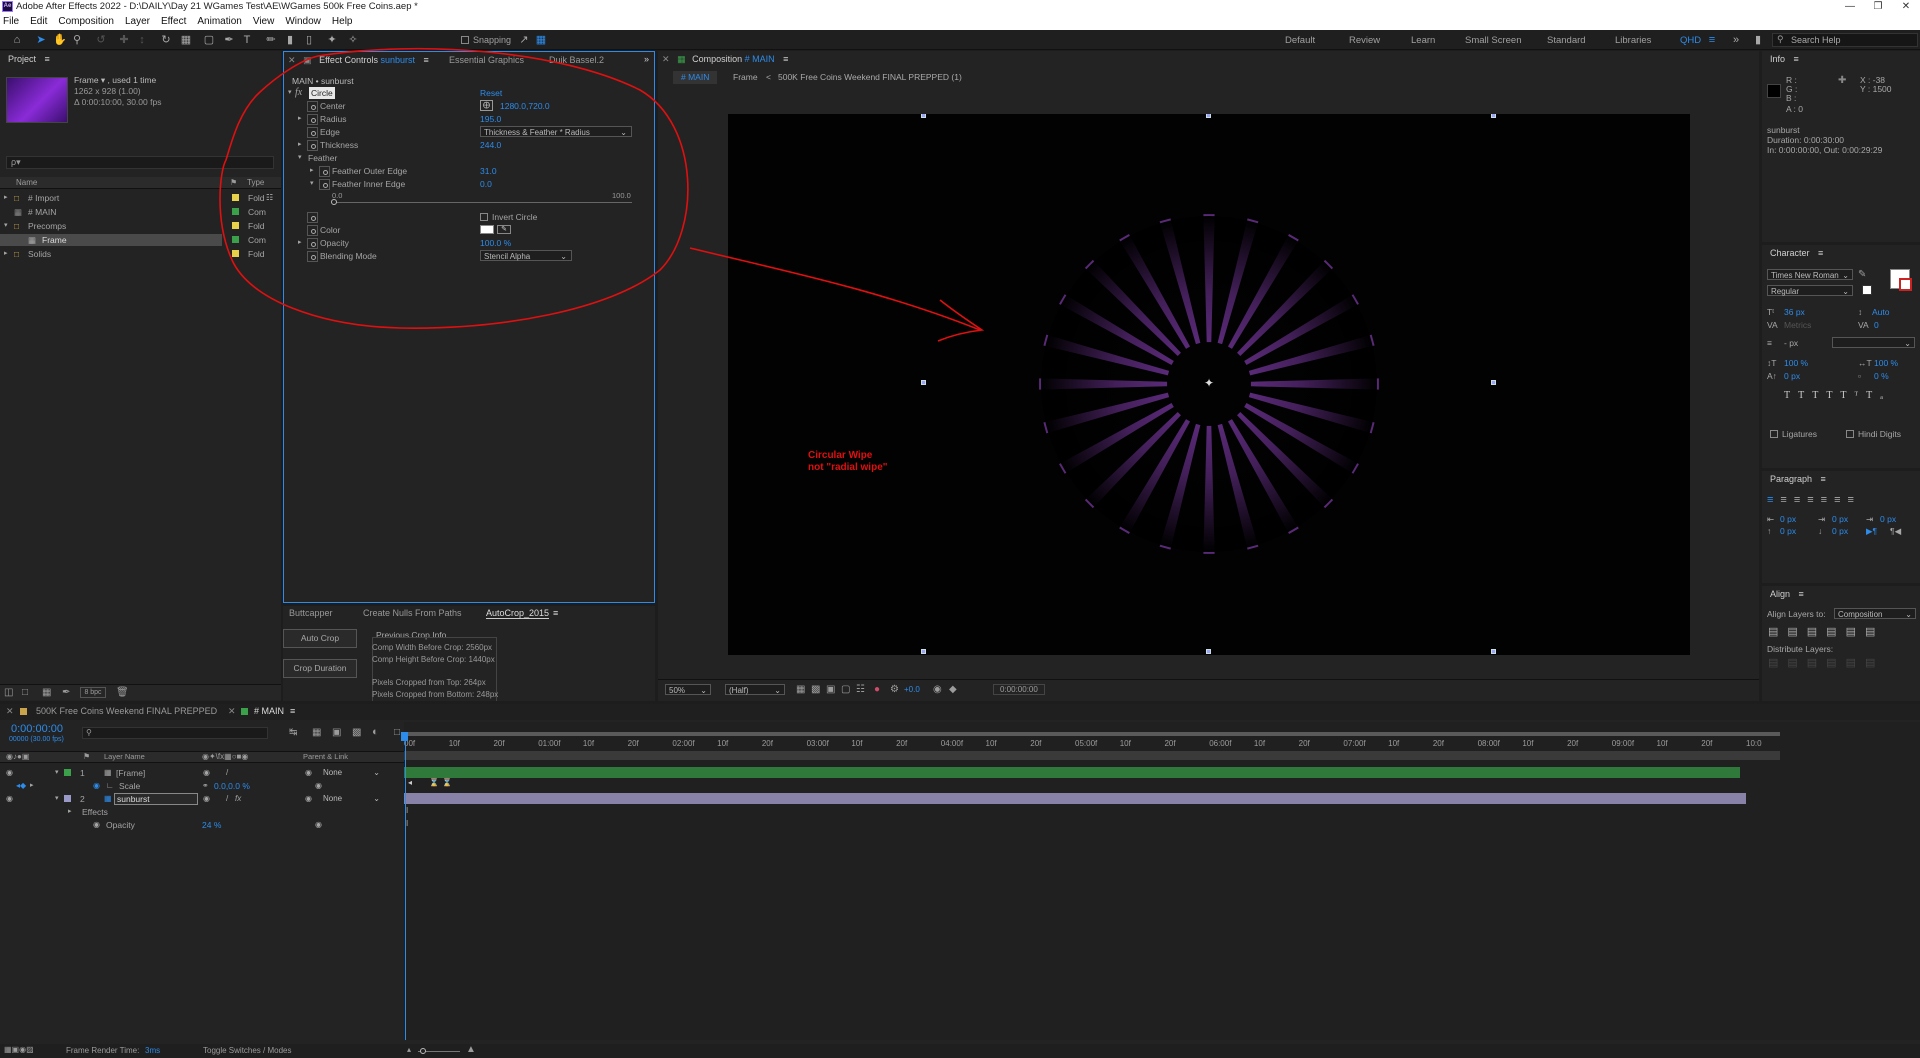 This screenshot has width=1920, height=1058. What do you see at coordinates (877, 689) in the screenshot?
I see `color-channels-icon: ●` at bounding box center [877, 689].